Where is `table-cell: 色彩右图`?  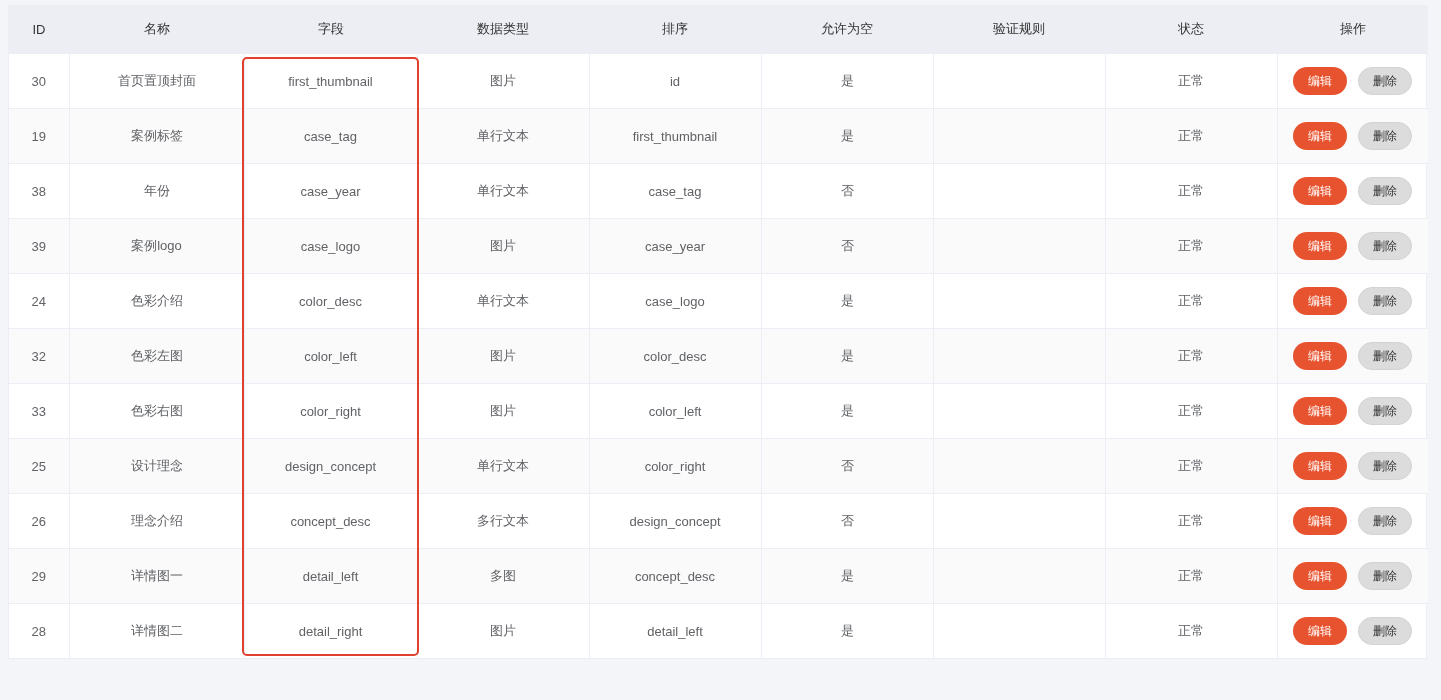
table-cell: 色彩右图 is located at coordinates (156, 410).